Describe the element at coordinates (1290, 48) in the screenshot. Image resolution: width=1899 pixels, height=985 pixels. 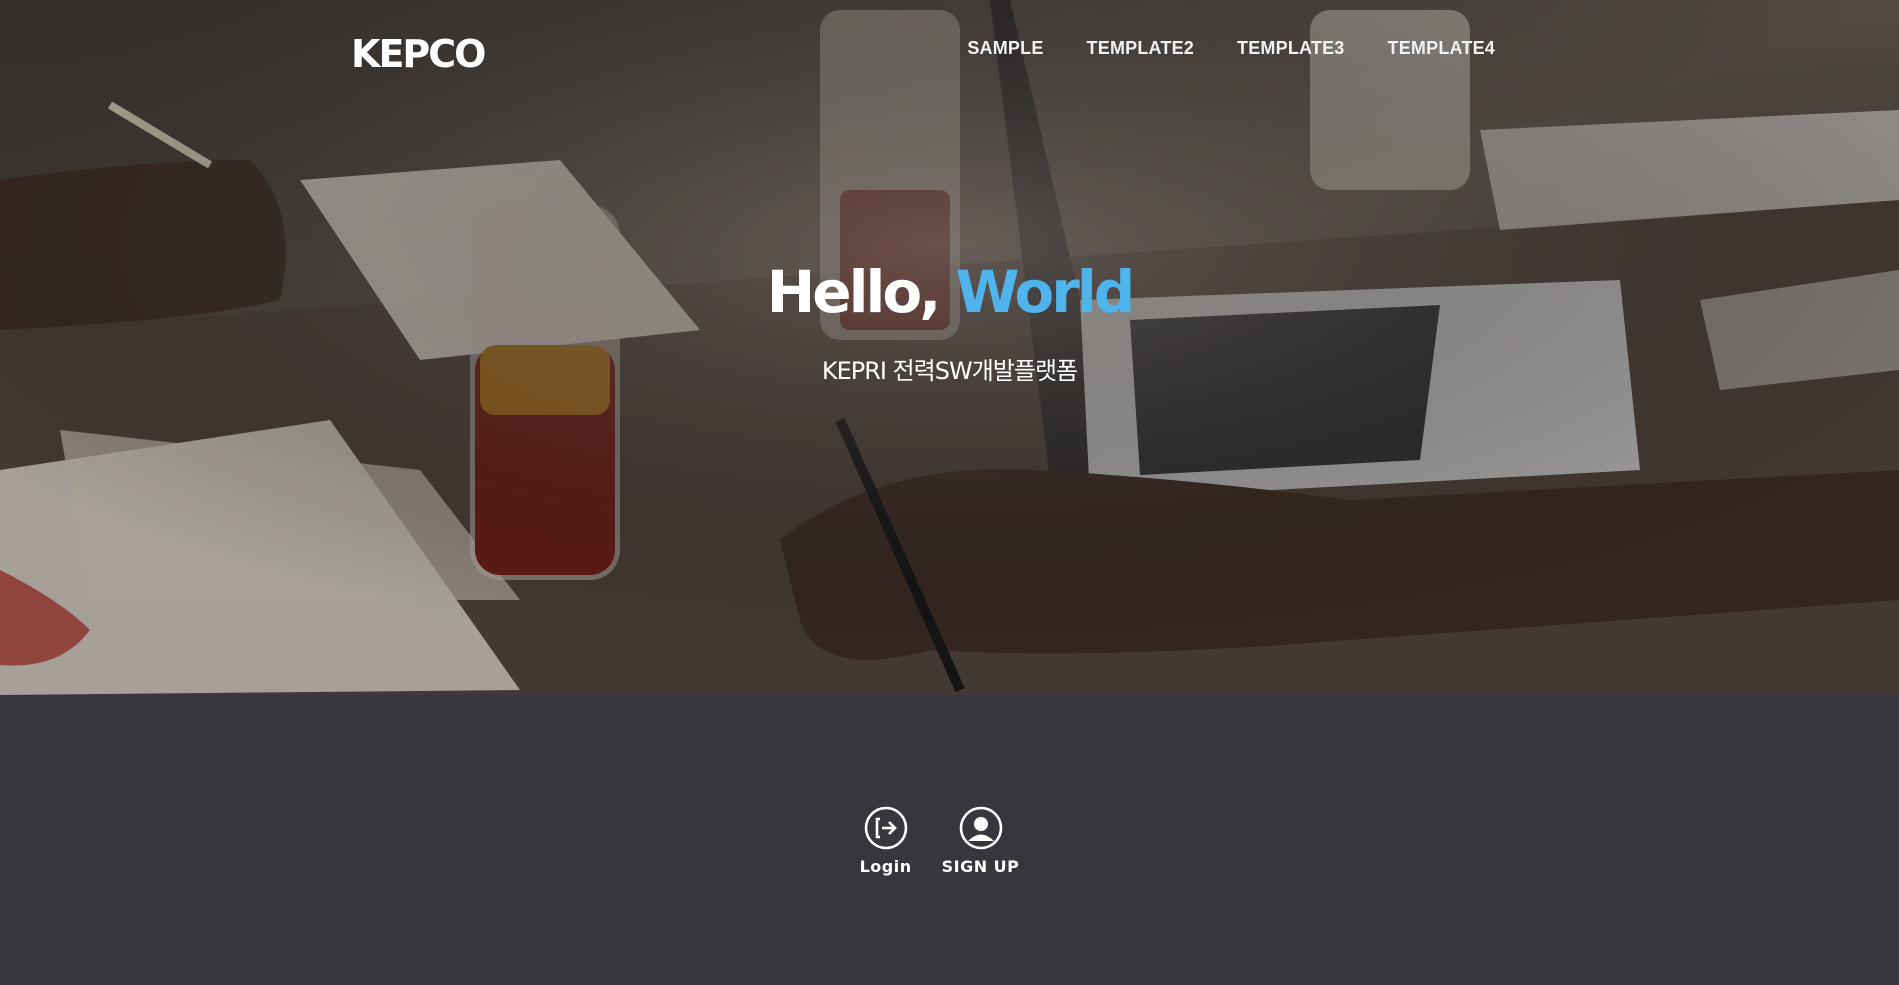
I see `nav-item-template3: TEMPLATE3` at that location.